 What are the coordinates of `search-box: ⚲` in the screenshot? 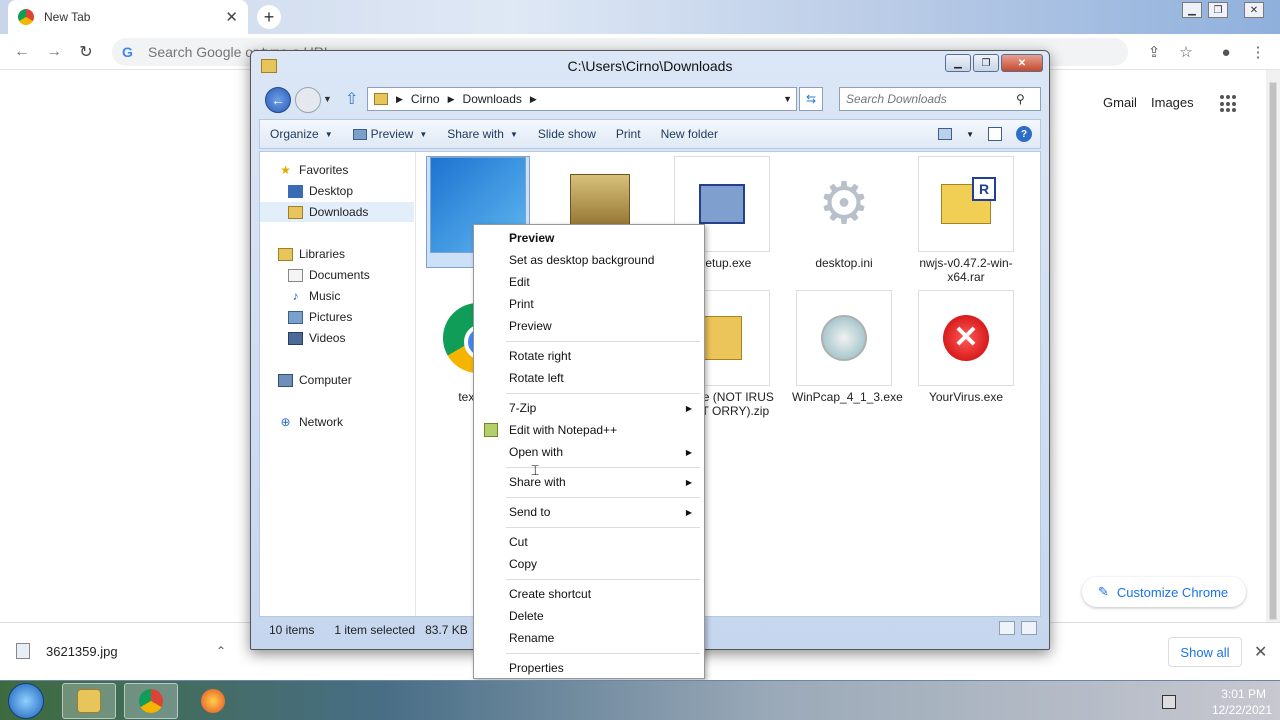 It's located at (940, 99).